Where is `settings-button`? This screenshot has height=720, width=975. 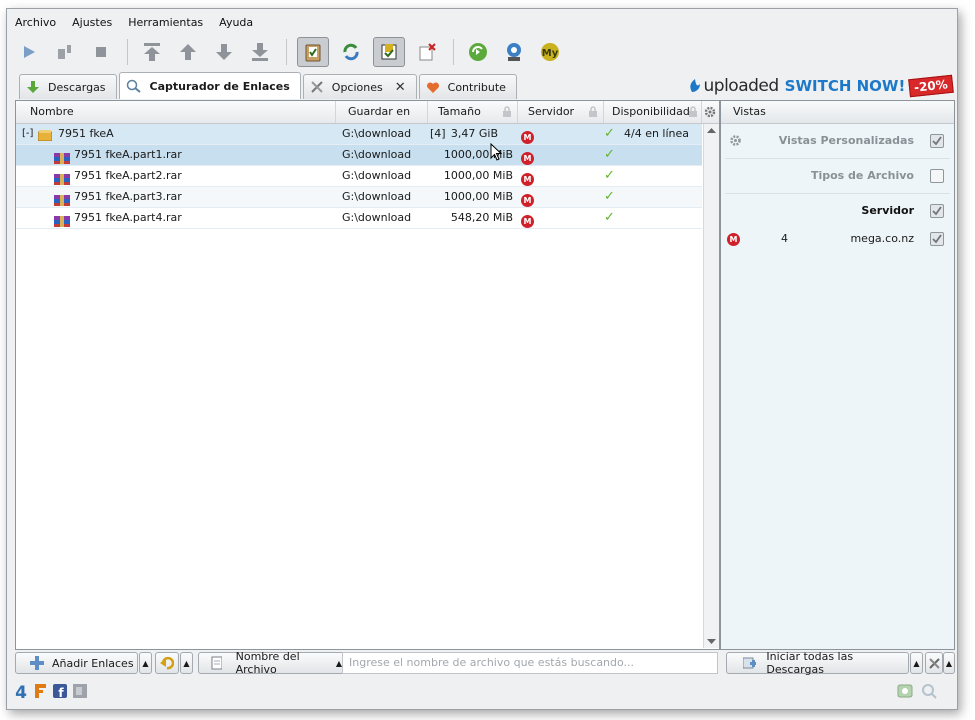 settings-button is located at coordinates (934, 663).